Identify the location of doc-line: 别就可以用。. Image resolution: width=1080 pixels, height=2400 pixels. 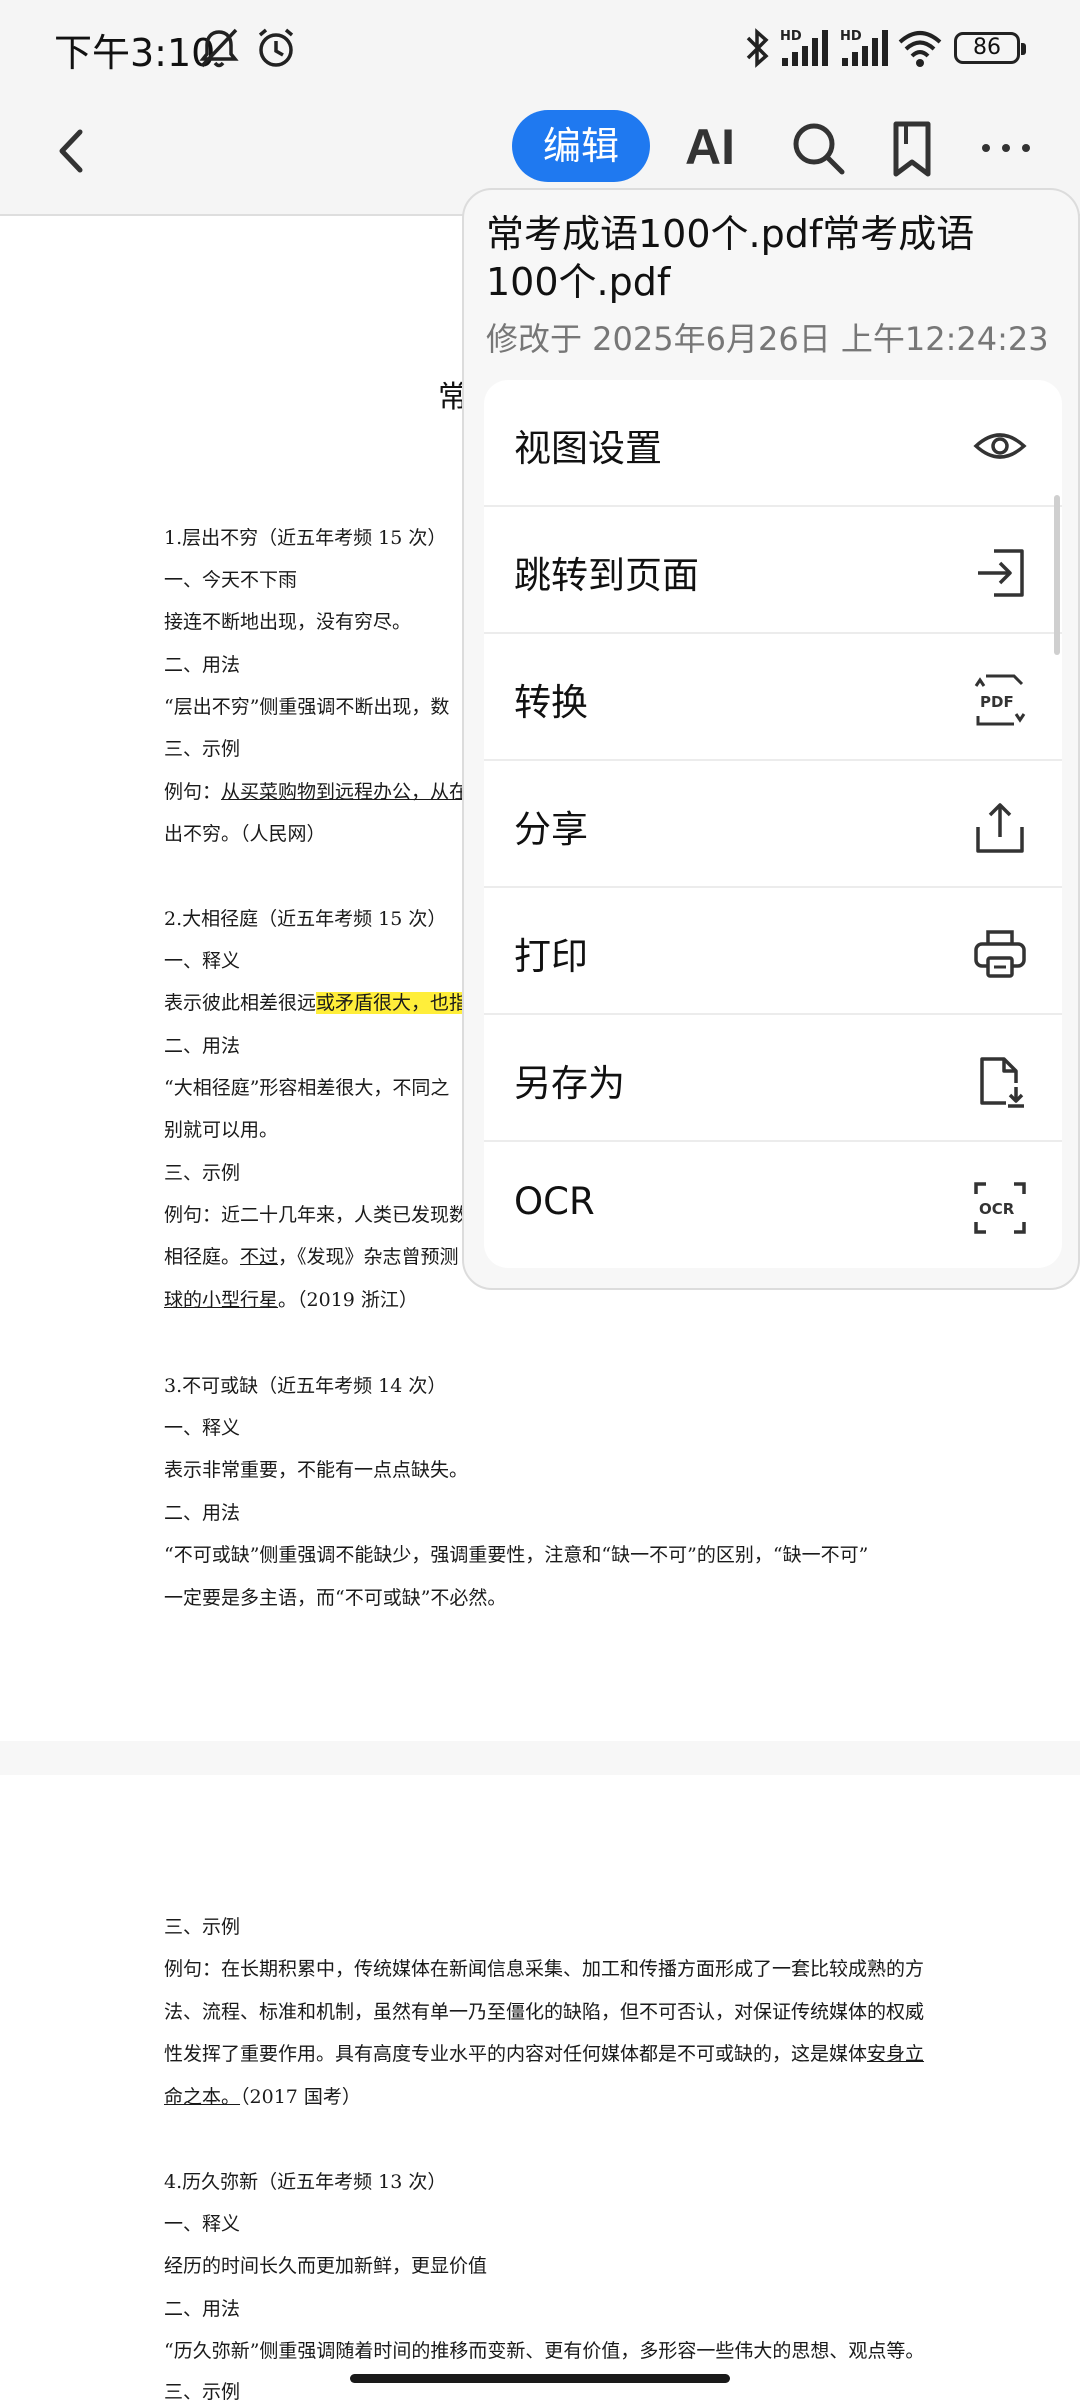
(221, 1130).